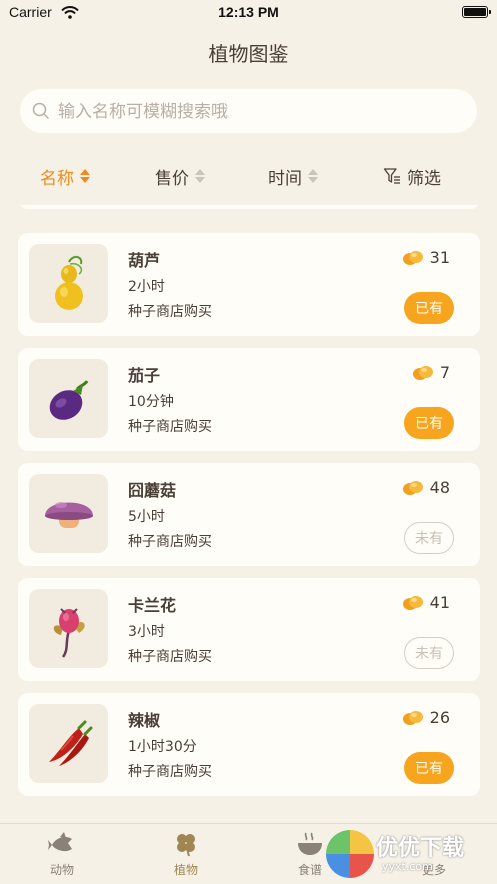  I want to click on plant-grow-time: 5小时, so click(146, 517).